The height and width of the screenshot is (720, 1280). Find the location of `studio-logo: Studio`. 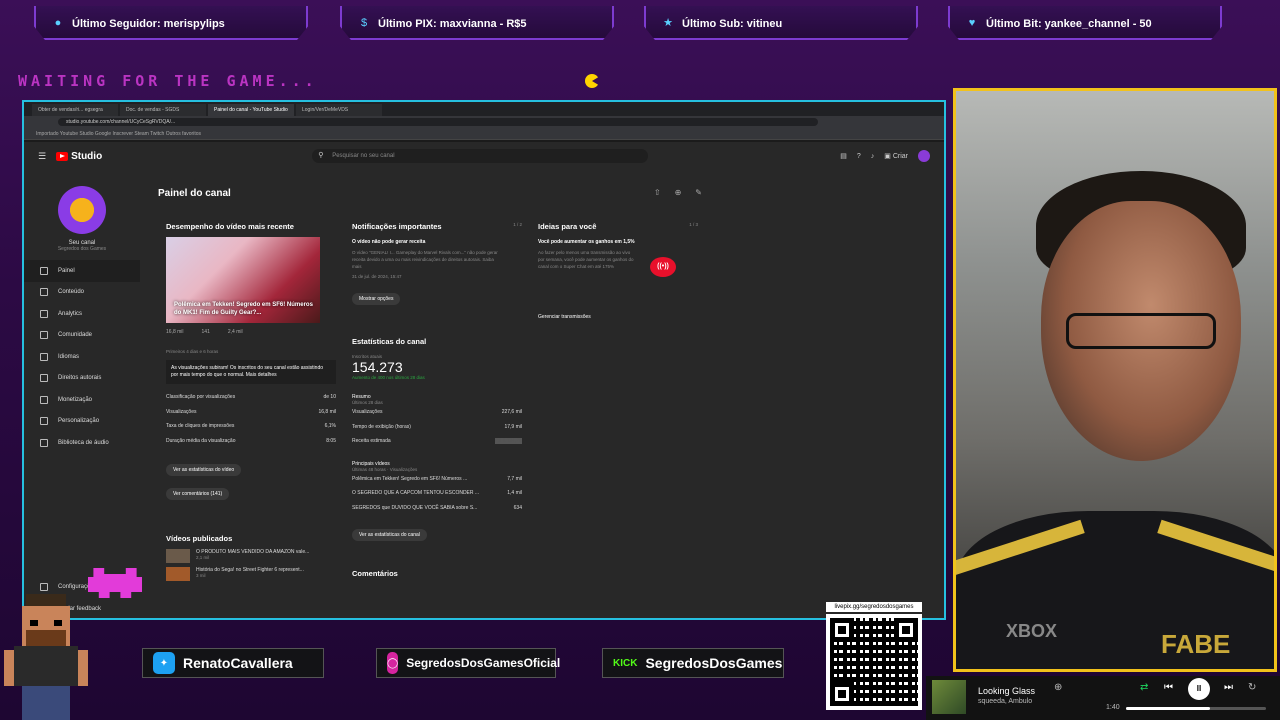

studio-logo: Studio is located at coordinates (79, 156).